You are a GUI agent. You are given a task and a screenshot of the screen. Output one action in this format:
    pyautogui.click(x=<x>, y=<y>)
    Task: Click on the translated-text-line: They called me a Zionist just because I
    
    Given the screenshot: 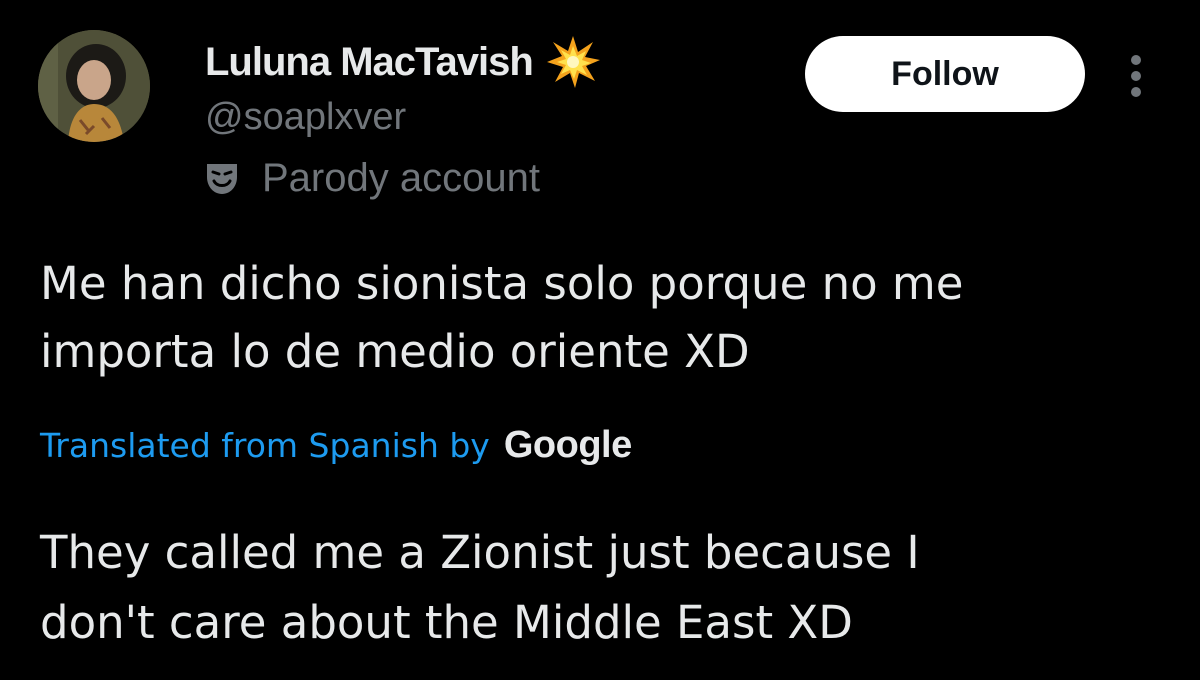 What is the action you would take?
    pyautogui.click(x=480, y=552)
    